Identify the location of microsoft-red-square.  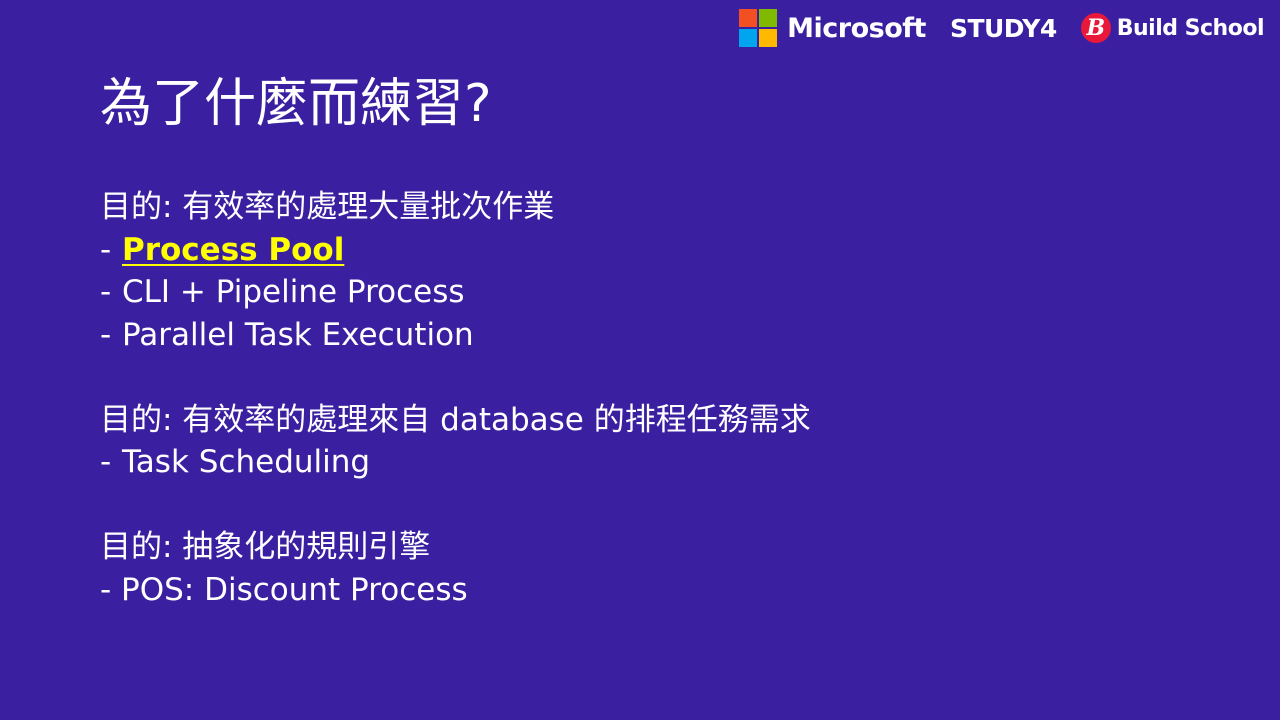
(748, 18).